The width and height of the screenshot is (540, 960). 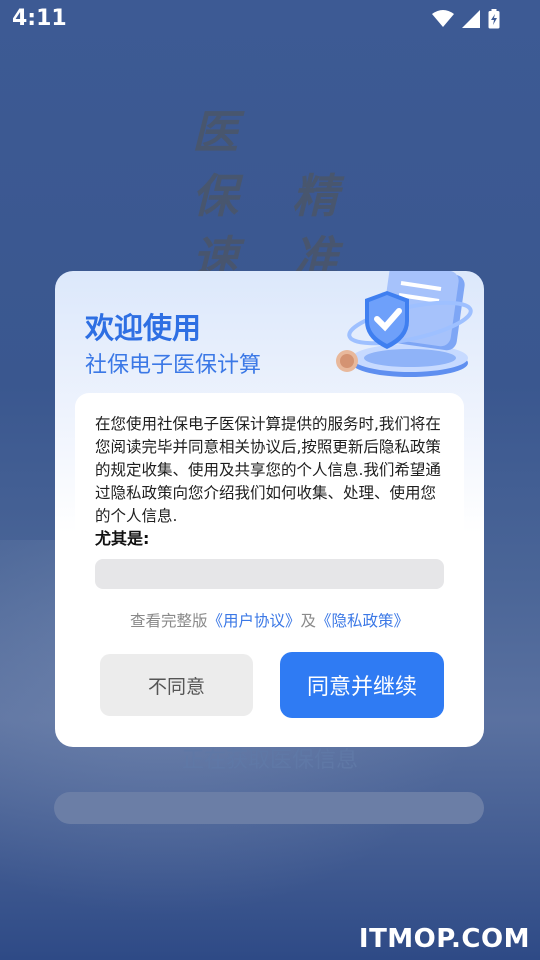 I want to click on watermark: ITMOP.COM, so click(x=444, y=939).